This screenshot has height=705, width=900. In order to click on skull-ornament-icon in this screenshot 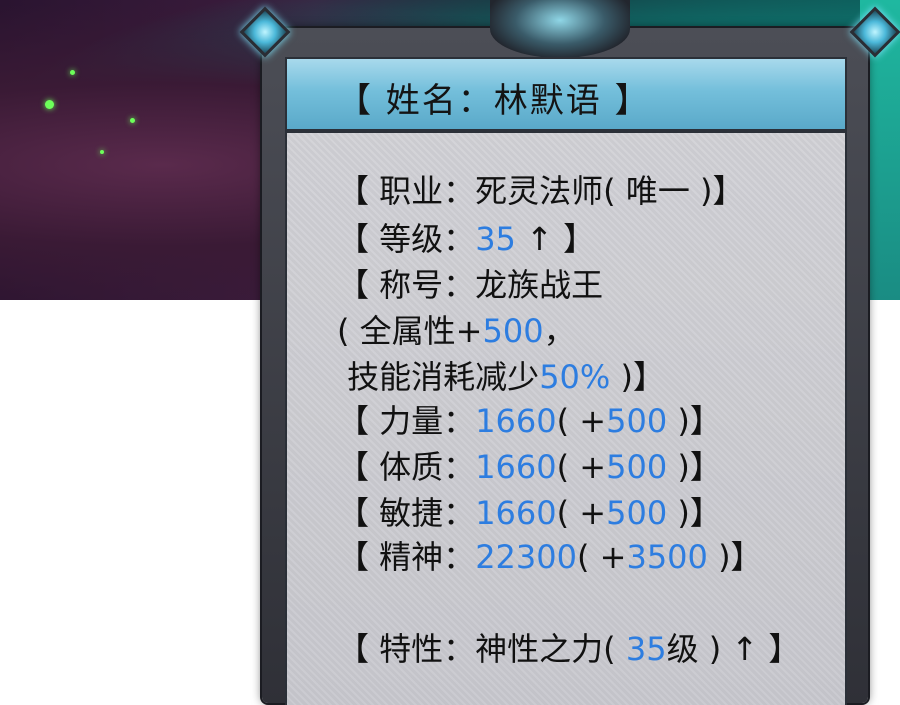, I will do `click(560, 29)`.